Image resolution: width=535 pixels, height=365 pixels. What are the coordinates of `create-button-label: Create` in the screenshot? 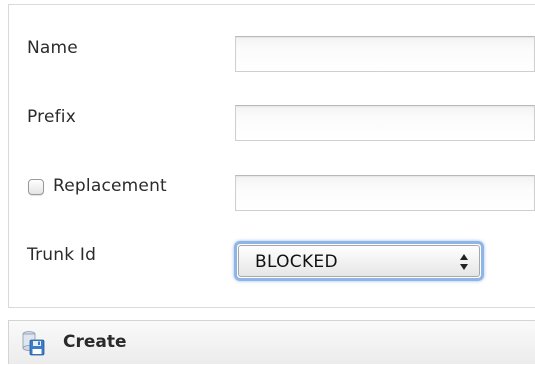 It's located at (95, 342).